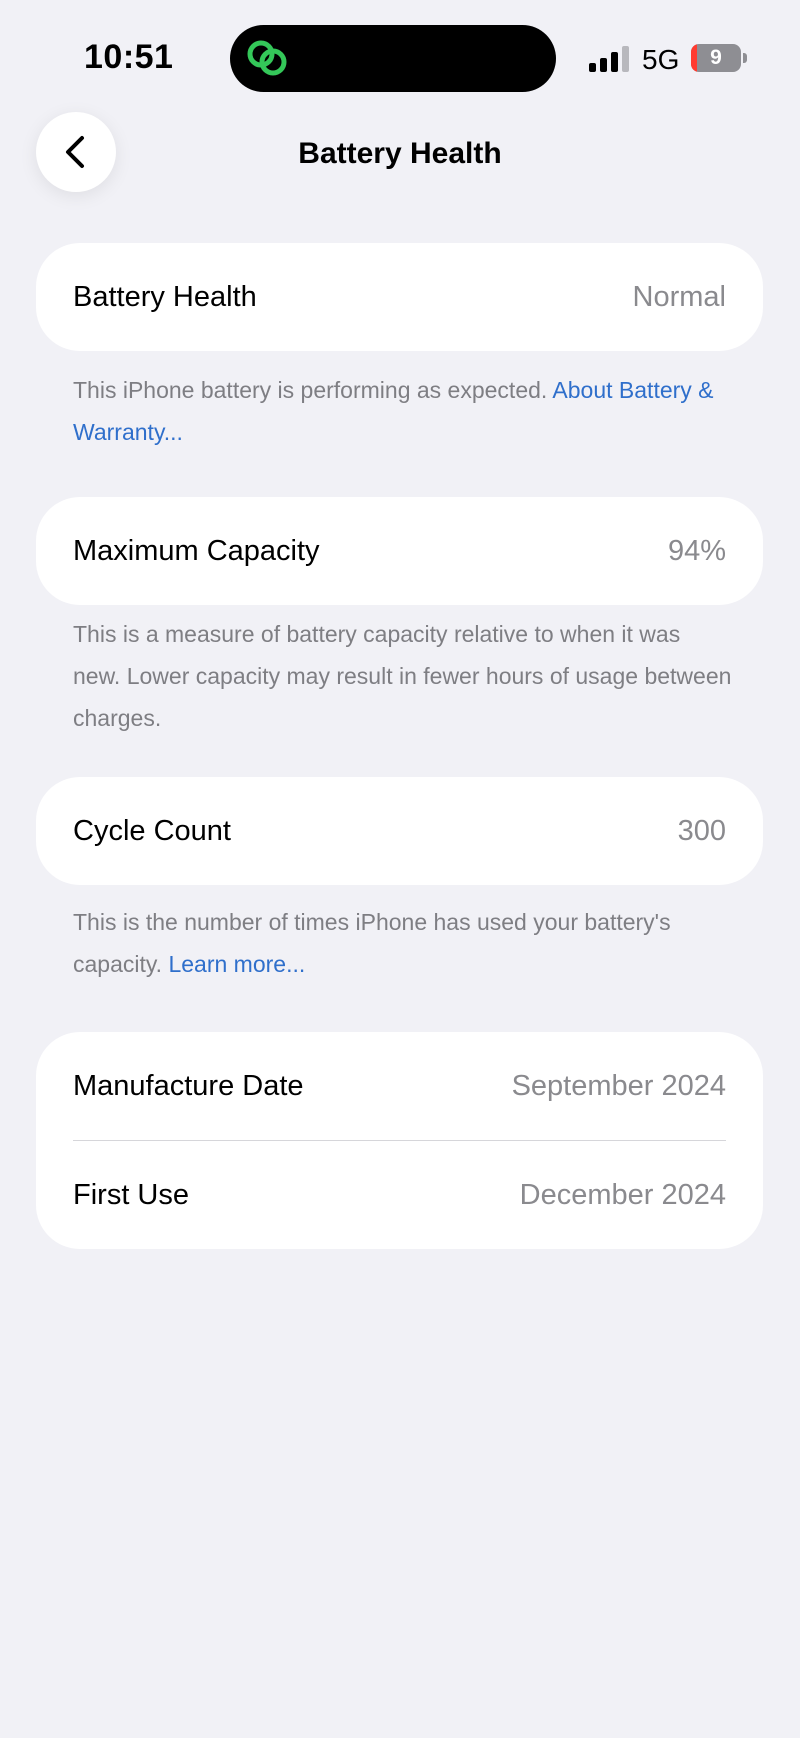 This screenshot has height=1738, width=800. Describe the element at coordinates (393, 58) in the screenshot. I see `dynamic-island` at that location.